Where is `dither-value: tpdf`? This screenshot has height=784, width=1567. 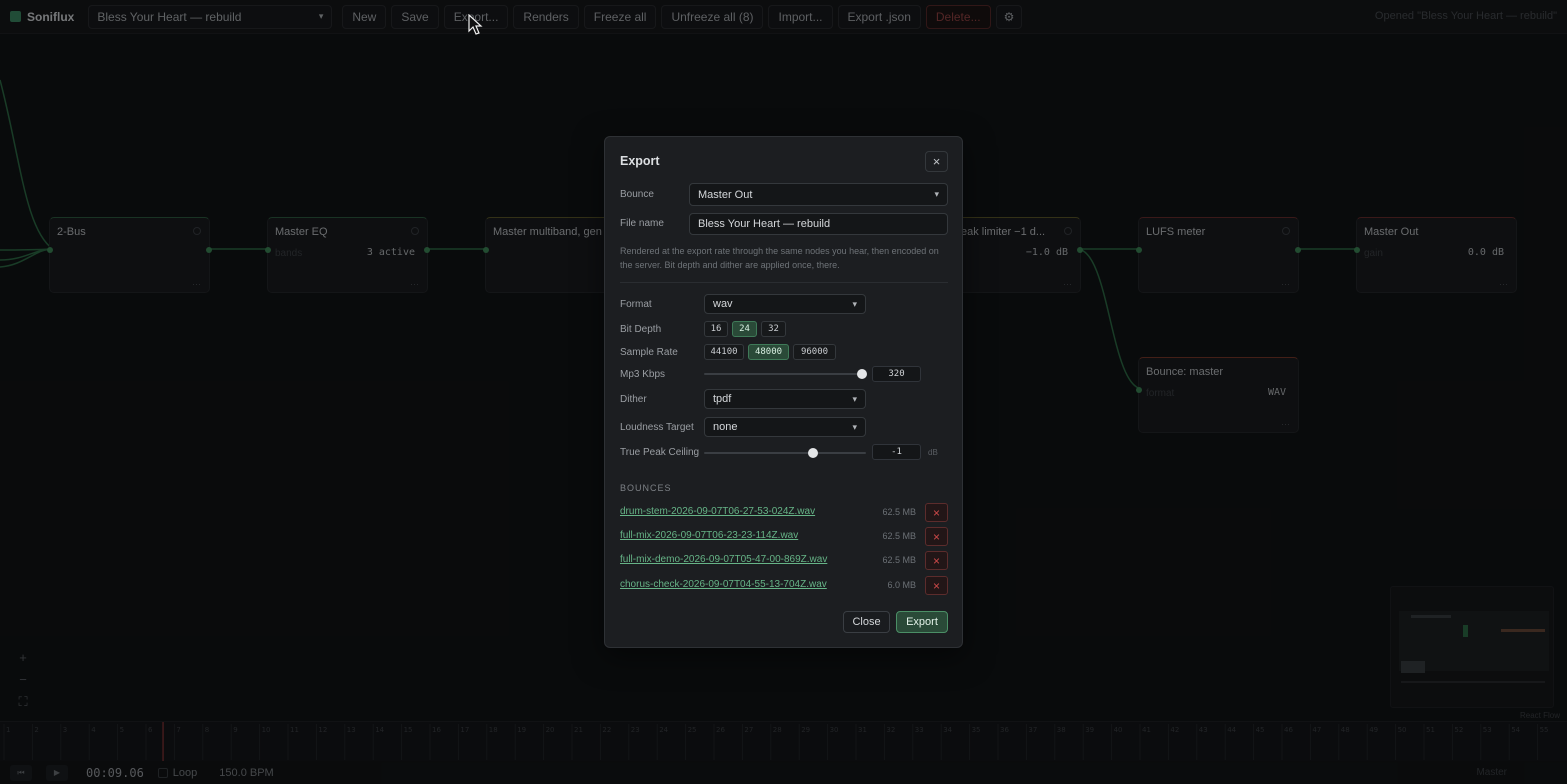 dither-value: tpdf is located at coordinates (722, 399).